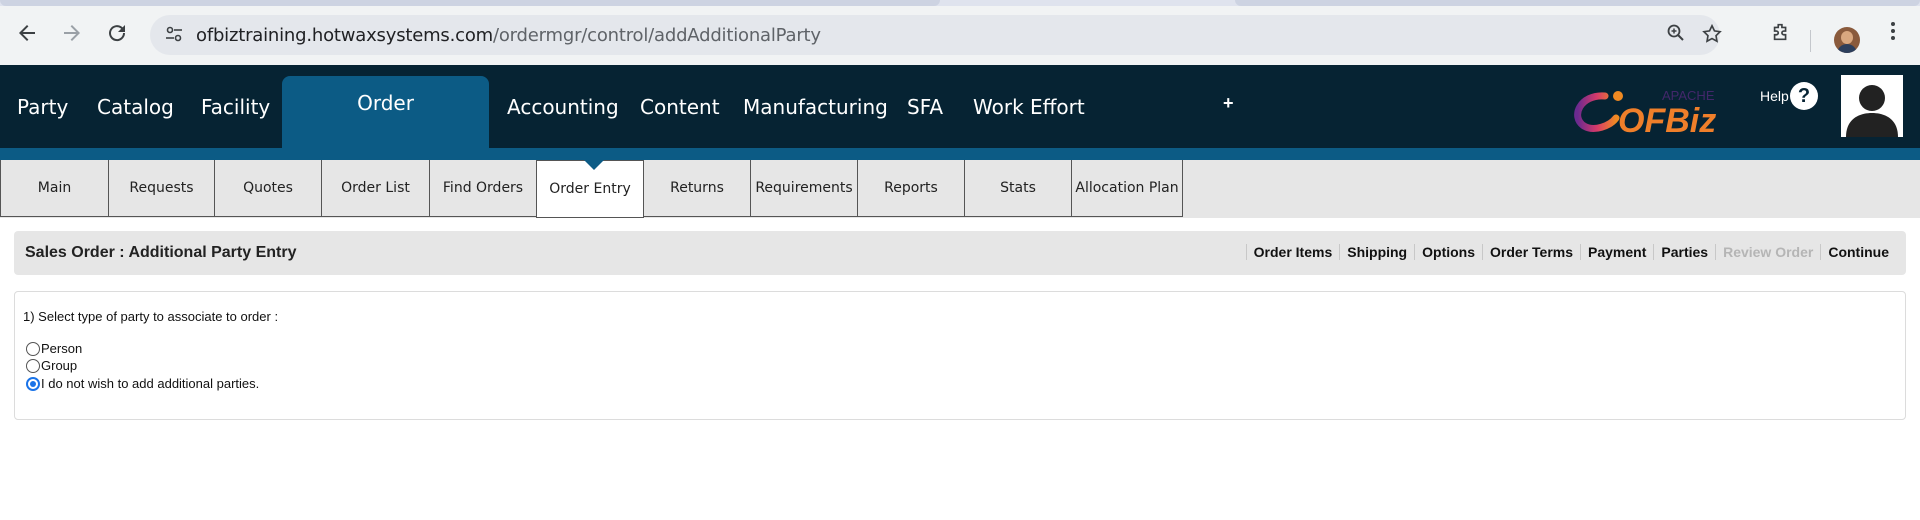  I want to click on bookmark-star-icon, so click(1712, 35).